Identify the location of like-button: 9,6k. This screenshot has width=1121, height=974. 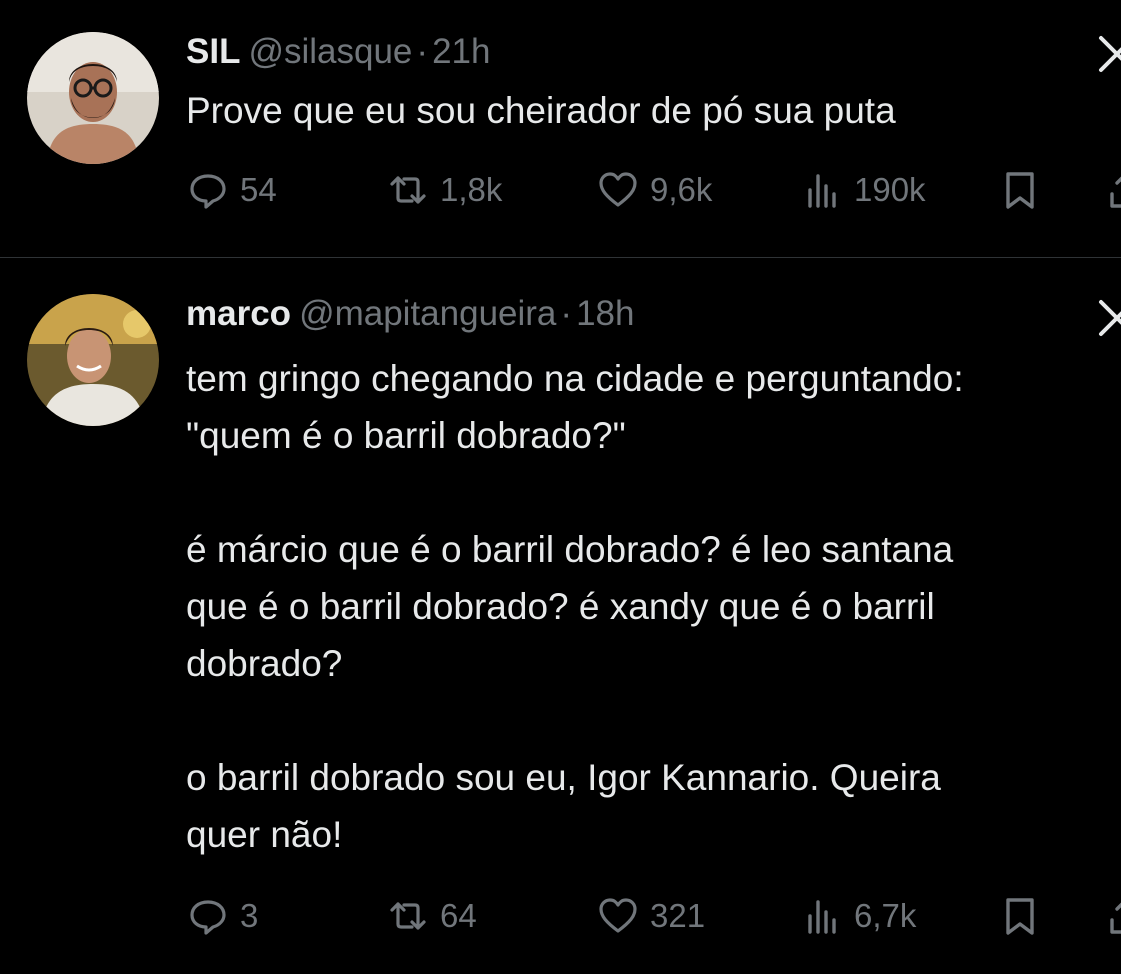
(654, 190).